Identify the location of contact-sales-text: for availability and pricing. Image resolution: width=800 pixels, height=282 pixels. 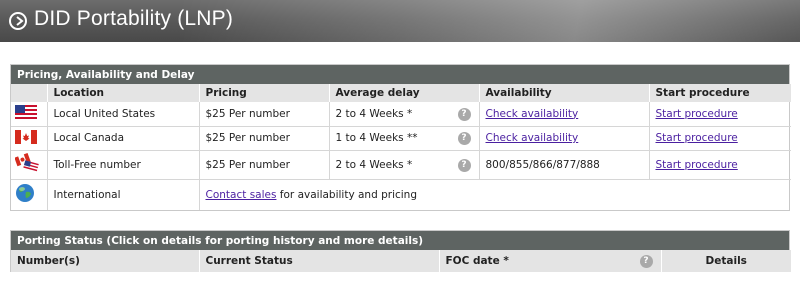
(347, 194).